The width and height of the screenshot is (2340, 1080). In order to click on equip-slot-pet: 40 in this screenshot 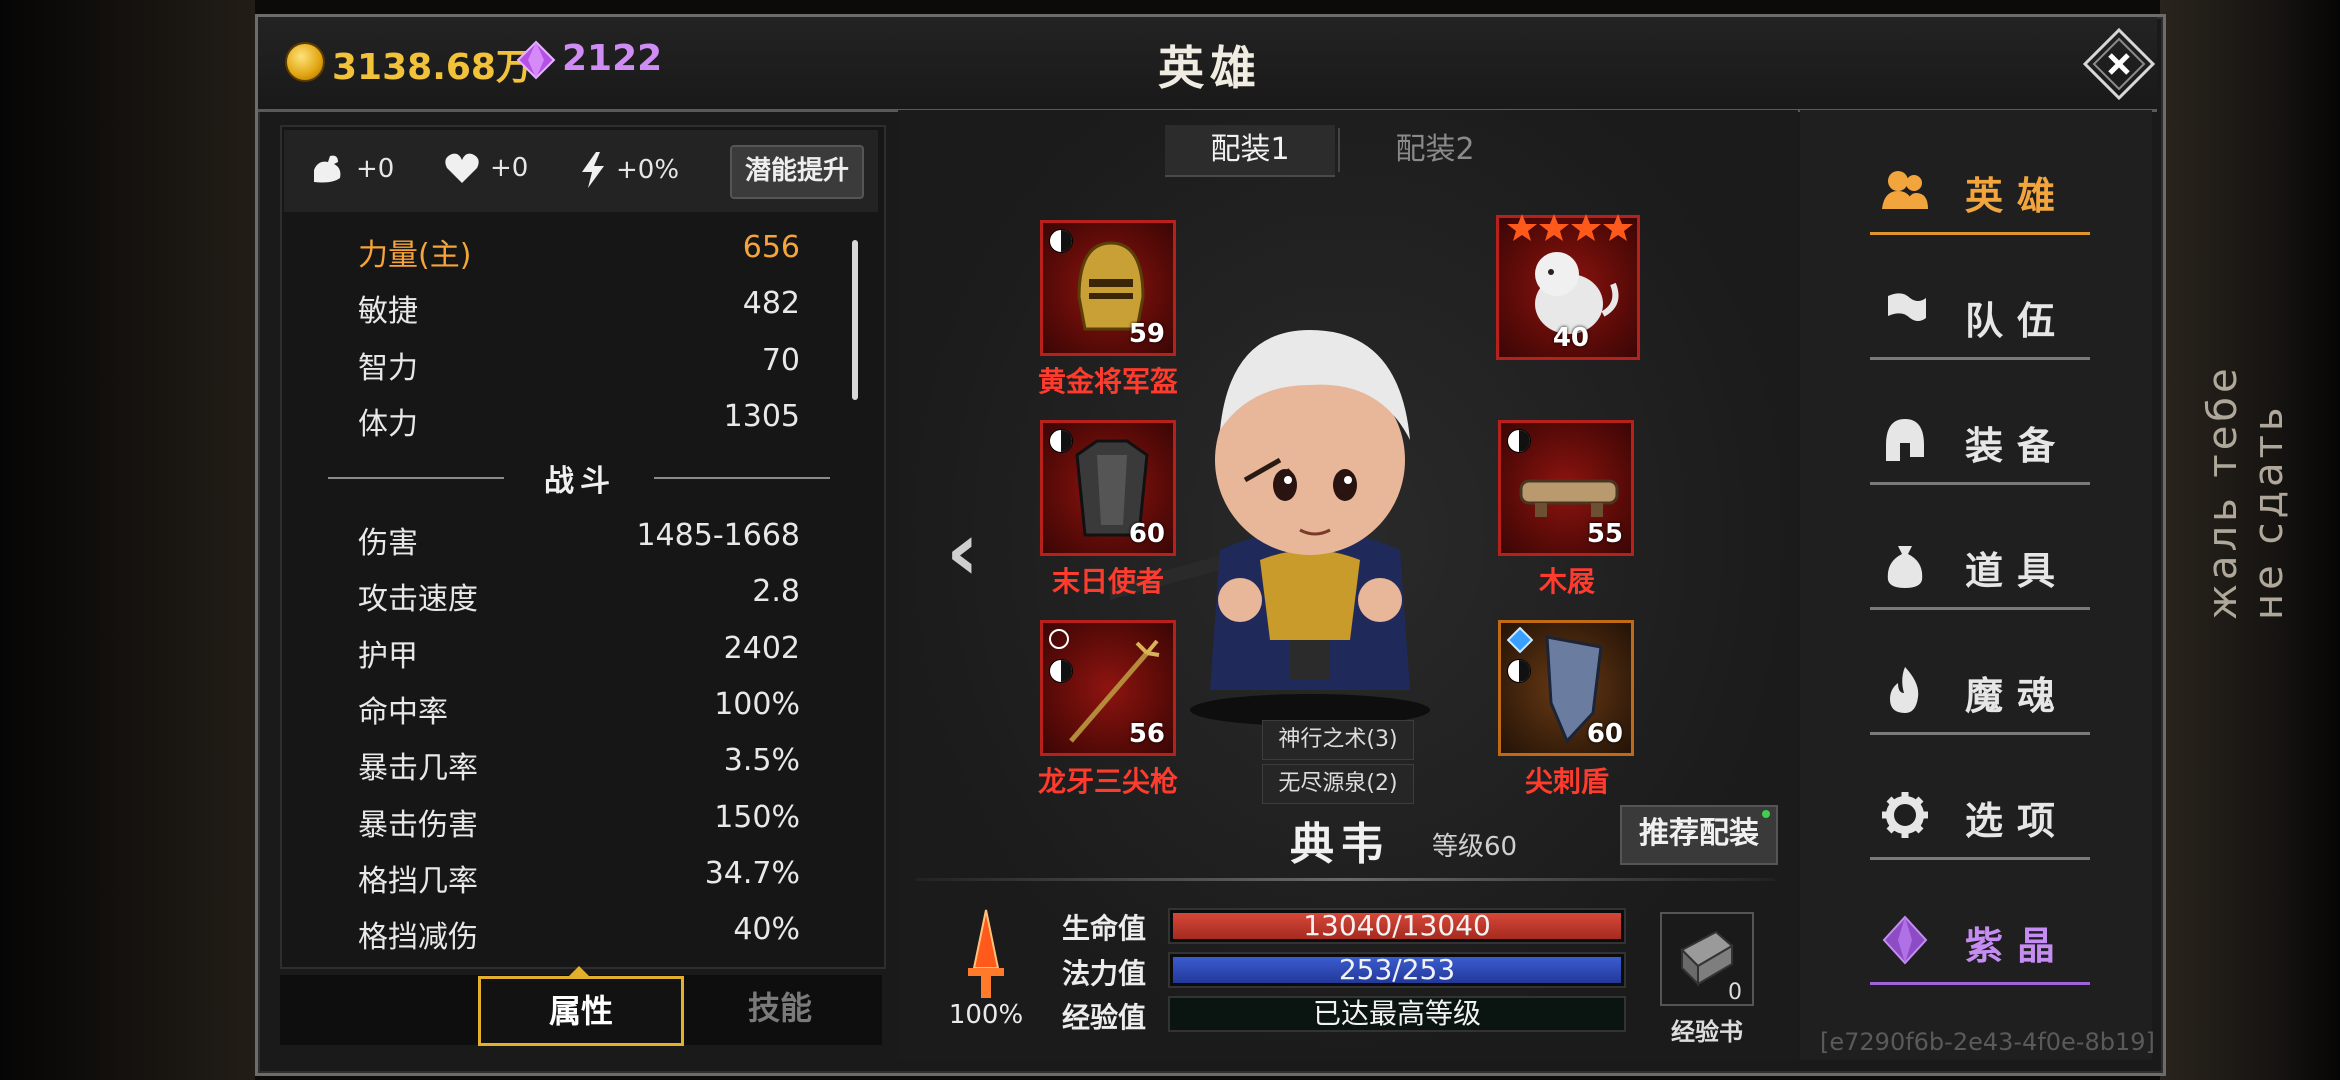, I will do `click(1568, 287)`.